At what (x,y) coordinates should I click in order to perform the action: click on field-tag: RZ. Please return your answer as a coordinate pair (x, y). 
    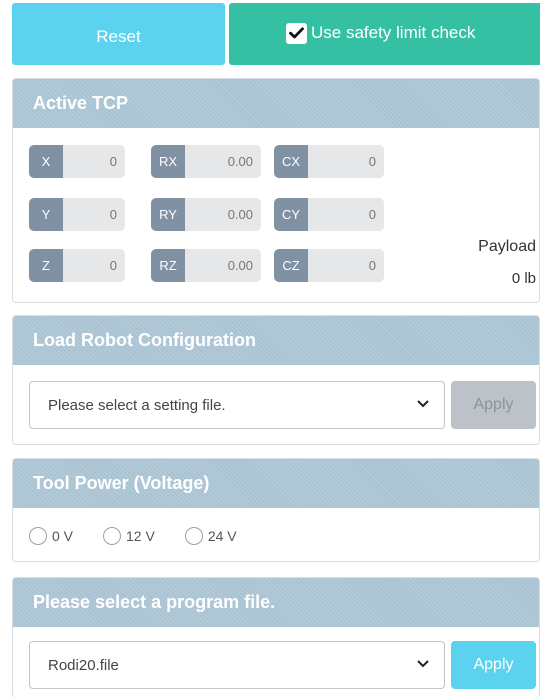
    Looking at the image, I should click on (168, 265).